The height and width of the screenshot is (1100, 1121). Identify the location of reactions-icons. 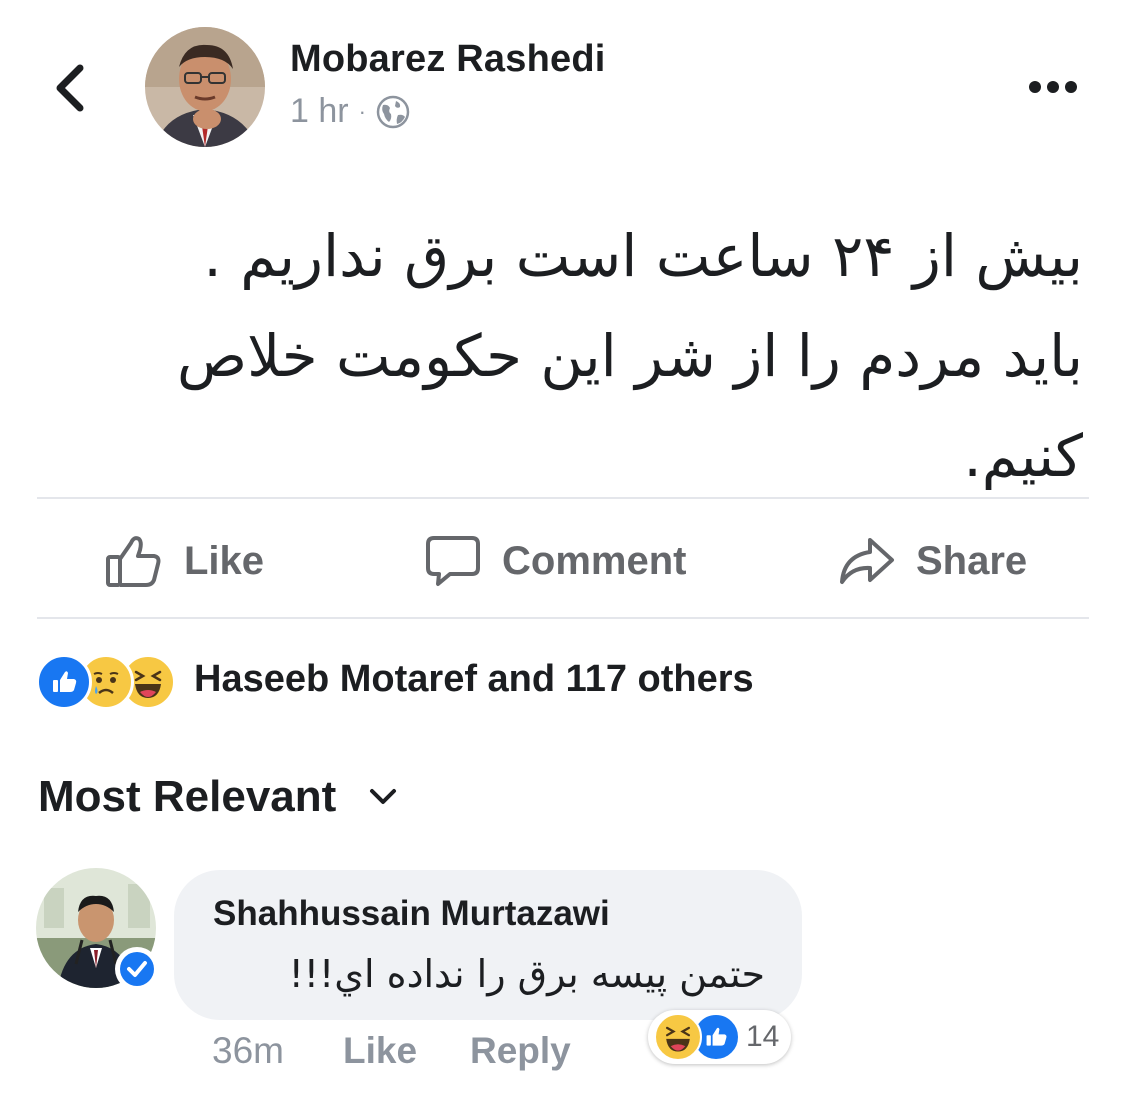
(106, 682).